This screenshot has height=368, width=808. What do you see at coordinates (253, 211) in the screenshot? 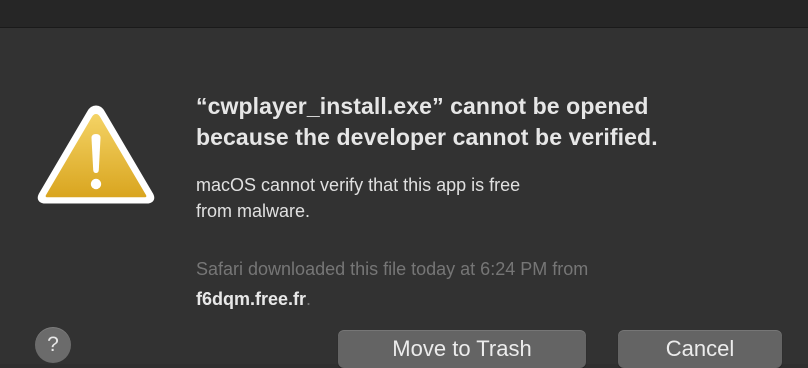
I see `dialog-message-line: from malware.` at bounding box center [253, 211].